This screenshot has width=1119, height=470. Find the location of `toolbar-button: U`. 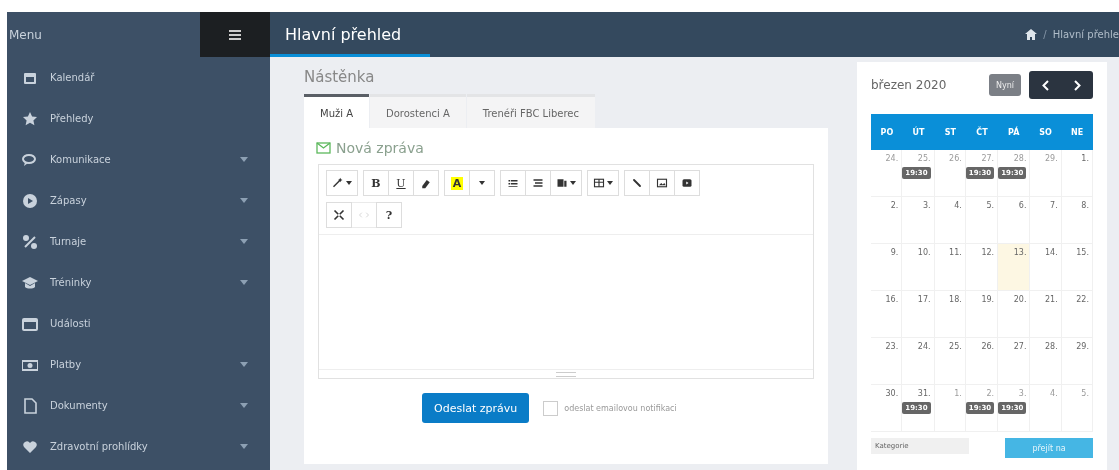

toolbar-button: U is located at coordinates (401, 183).